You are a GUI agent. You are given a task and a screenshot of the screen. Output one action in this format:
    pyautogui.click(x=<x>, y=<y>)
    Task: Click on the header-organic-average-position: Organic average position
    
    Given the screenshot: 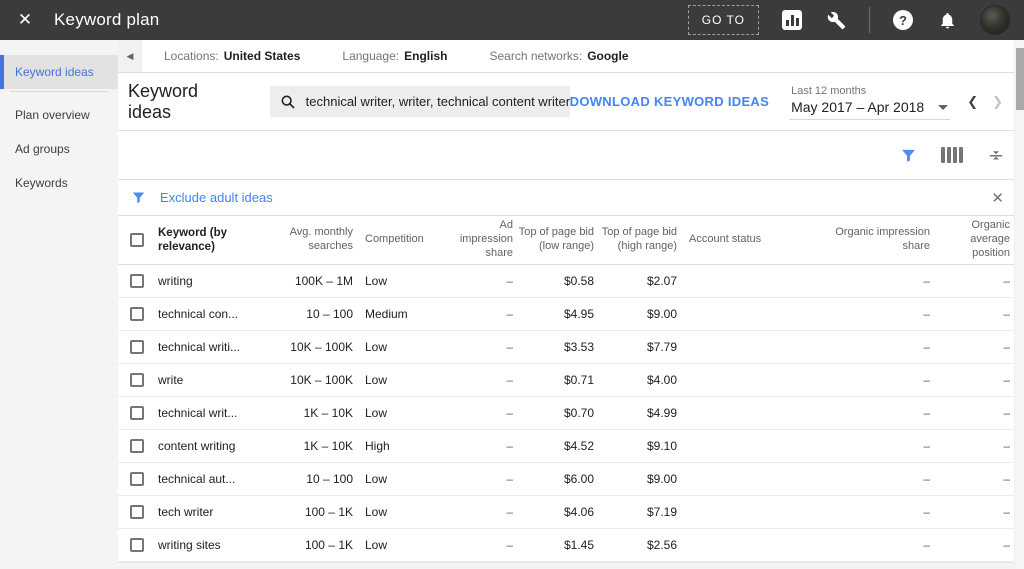 What is the action you would take?
    pyautogui.click(x=970, y=239)
    